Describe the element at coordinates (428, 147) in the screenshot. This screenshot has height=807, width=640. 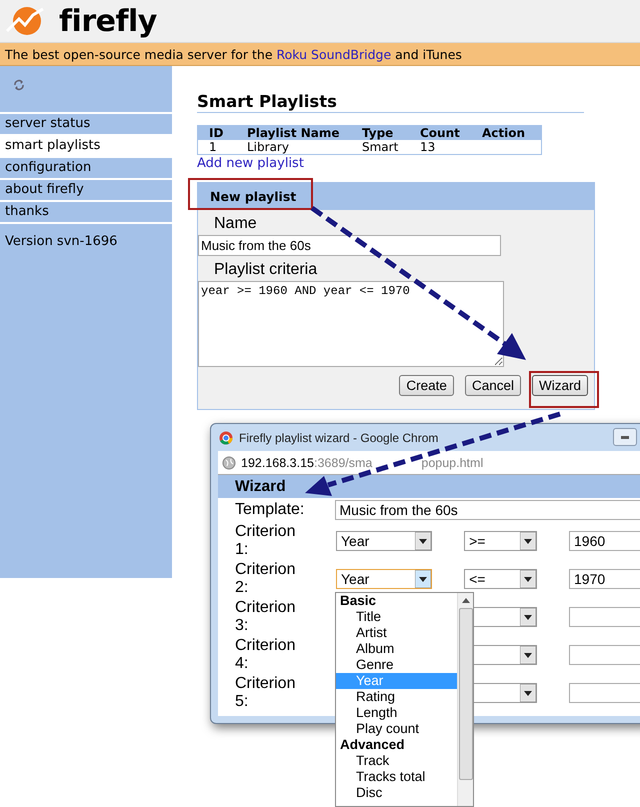
I see `table-cell-text: 13` at that location.